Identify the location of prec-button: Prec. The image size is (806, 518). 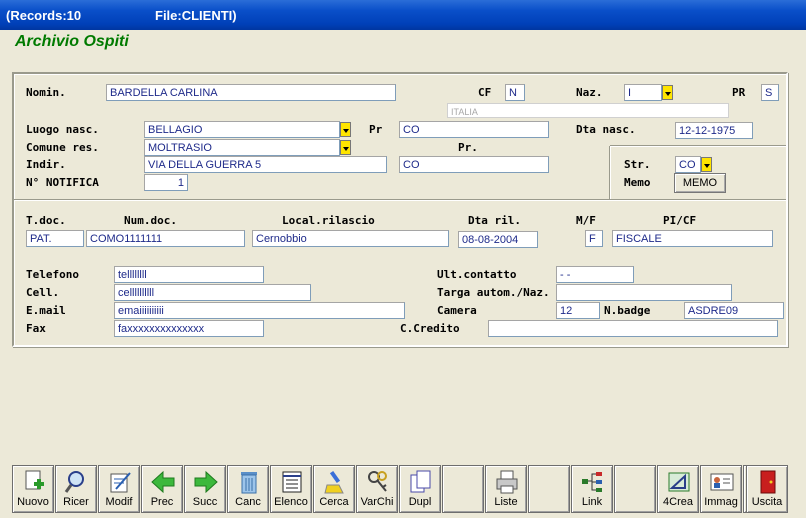
(162, 489).